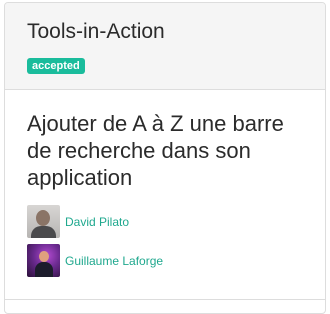  What do you see at coordinates (56, 66) in the screenshot?
I see `status-badge: accepted` at bounding box center [56, 66].